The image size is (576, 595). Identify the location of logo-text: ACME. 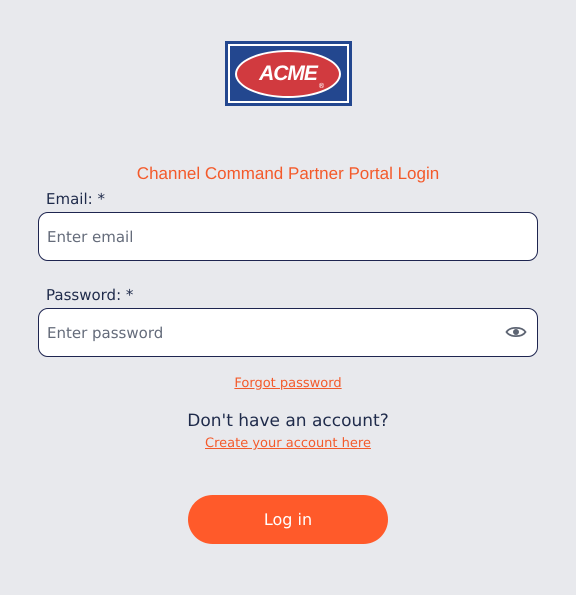
(288, 74).